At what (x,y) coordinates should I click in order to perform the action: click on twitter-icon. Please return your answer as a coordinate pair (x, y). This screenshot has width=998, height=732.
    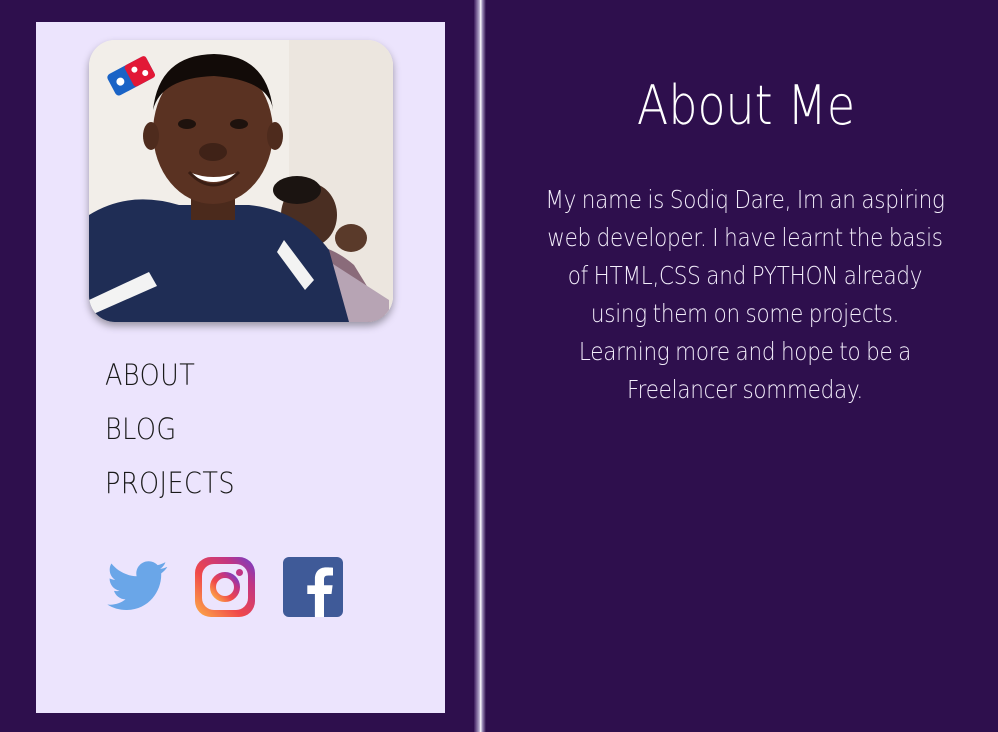
    Looking at the image, I should click on (137, 585).